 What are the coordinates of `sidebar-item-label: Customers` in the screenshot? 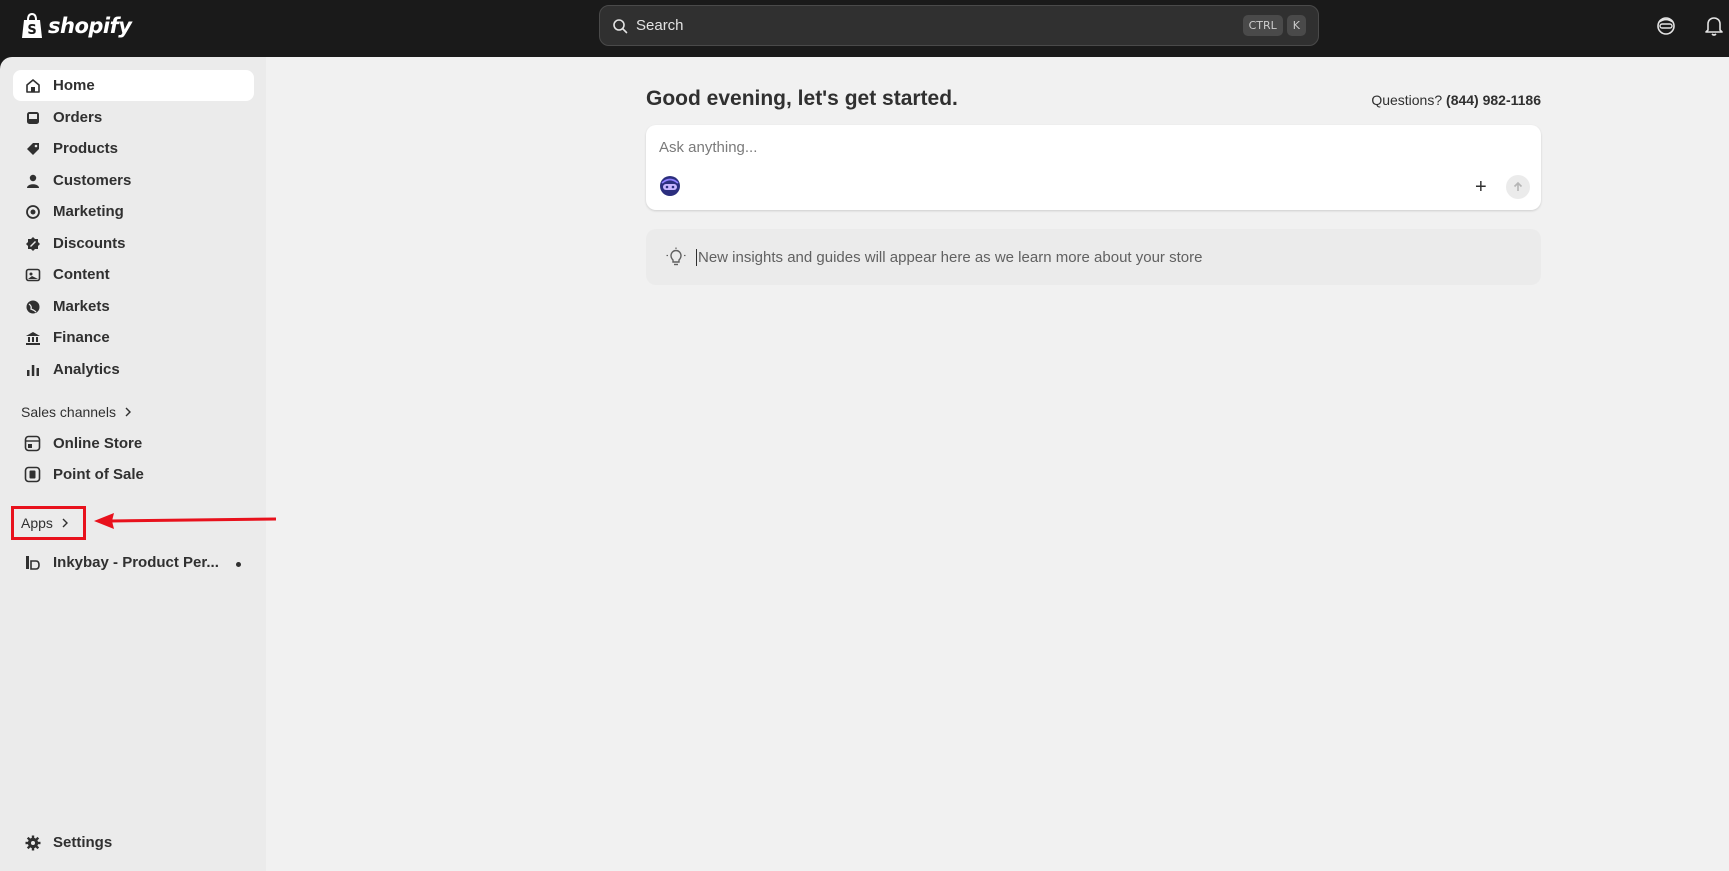 It's located at (92, 180).